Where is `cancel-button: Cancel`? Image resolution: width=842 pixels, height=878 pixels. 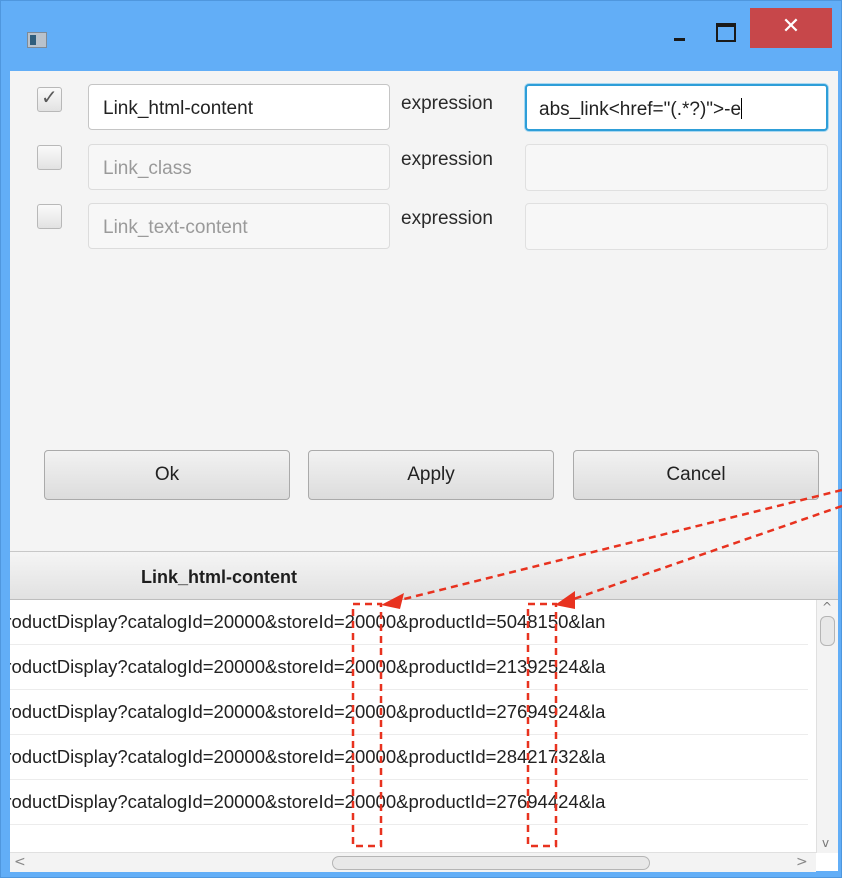
cancel-button: Cancel is located at coordinates (696, 475).